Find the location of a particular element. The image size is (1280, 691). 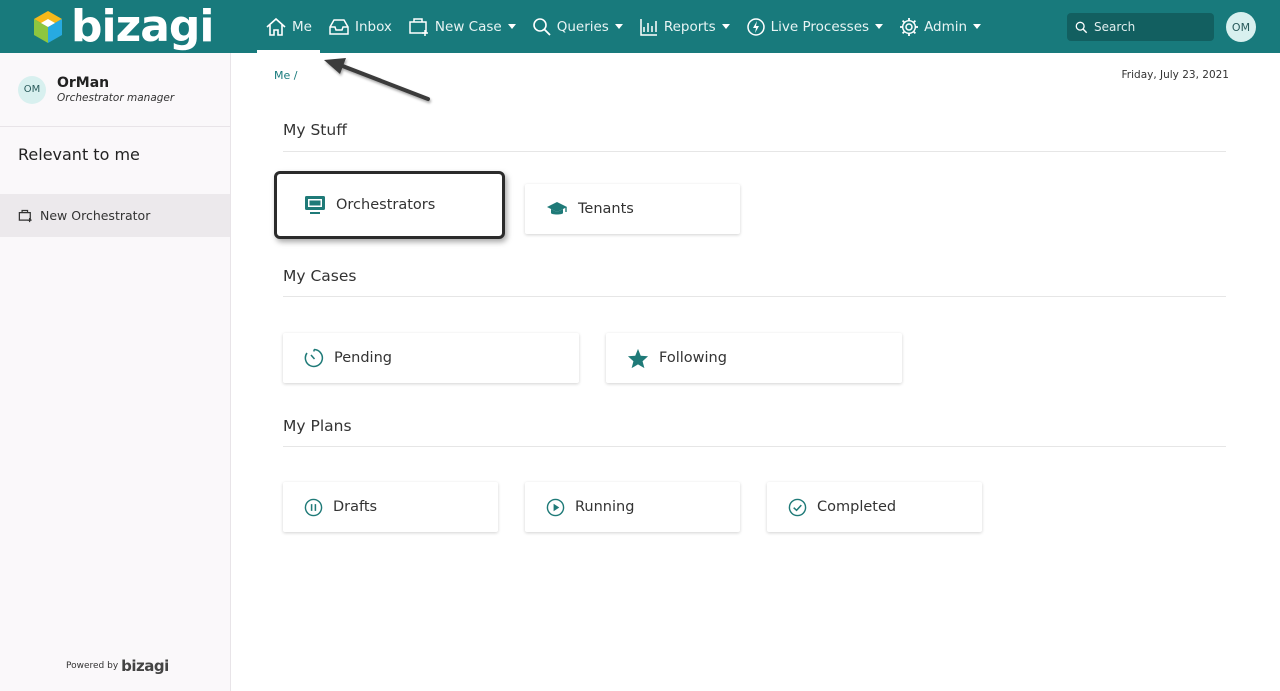

logo-text: bizagi is located at coordinates (142, 26).